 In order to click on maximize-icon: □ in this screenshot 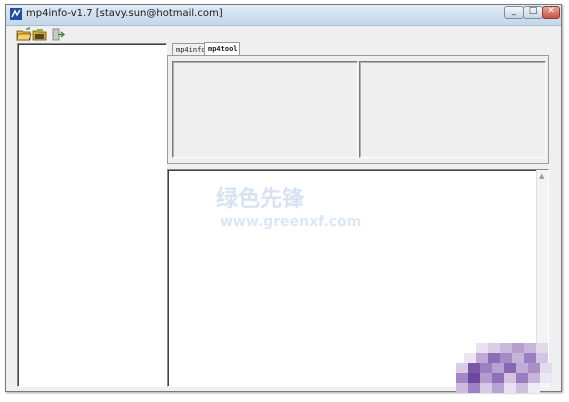, I will do `click(533, 11)`.